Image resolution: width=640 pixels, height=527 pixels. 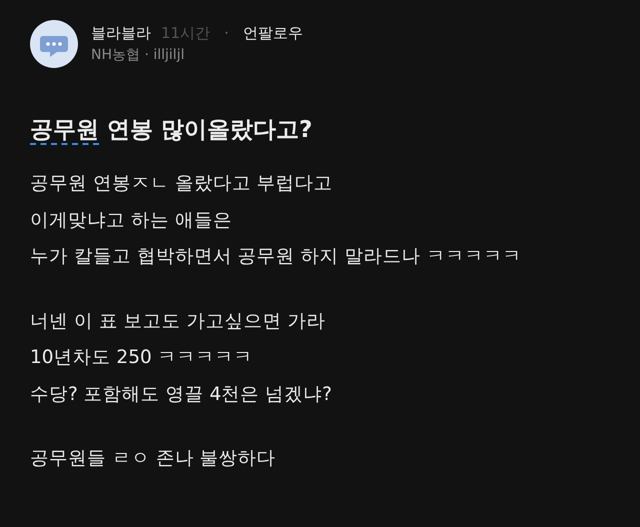 I want to click on body-text-line: 수당? 포함해도 영끌 4천은 넘겠냐?, so click(x=181, y=394).